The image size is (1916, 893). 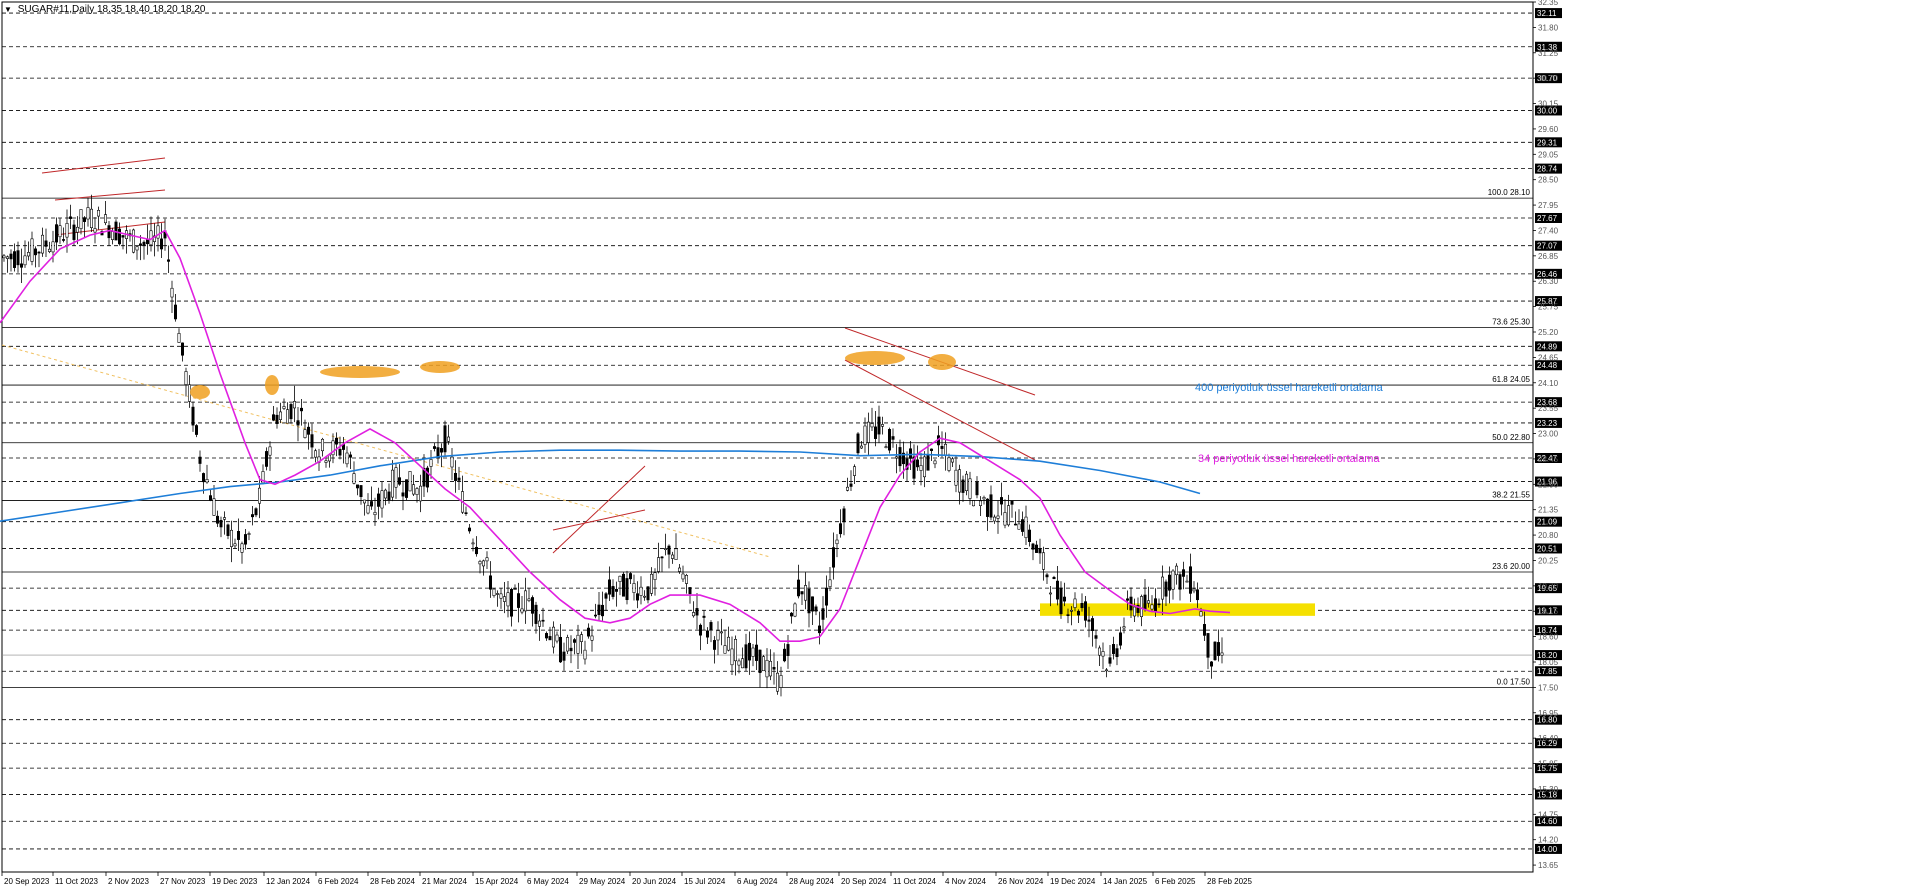 I want to click on y-tick-label: 30.70, so click(x=1548, y=78).